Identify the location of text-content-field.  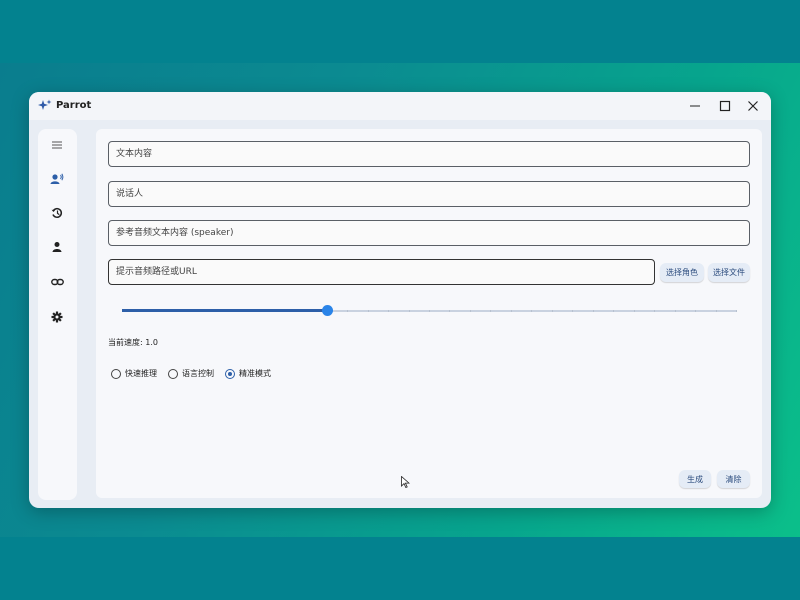
(429, 154).